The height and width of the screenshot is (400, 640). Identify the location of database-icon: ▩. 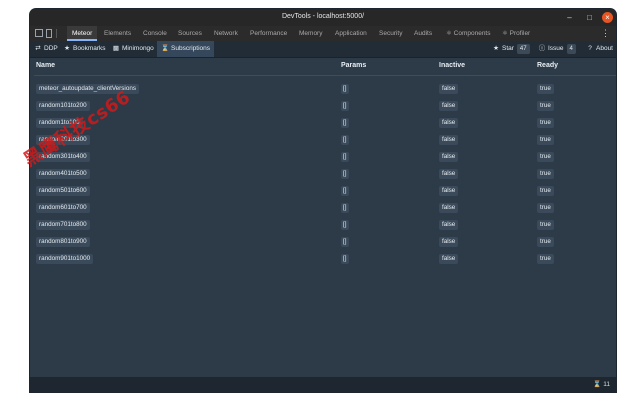
(116, 48).